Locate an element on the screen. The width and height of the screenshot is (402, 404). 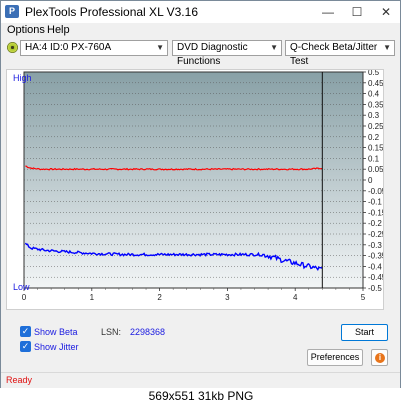
y-tick-label: 0.2 is located at coordinates (374, 137).